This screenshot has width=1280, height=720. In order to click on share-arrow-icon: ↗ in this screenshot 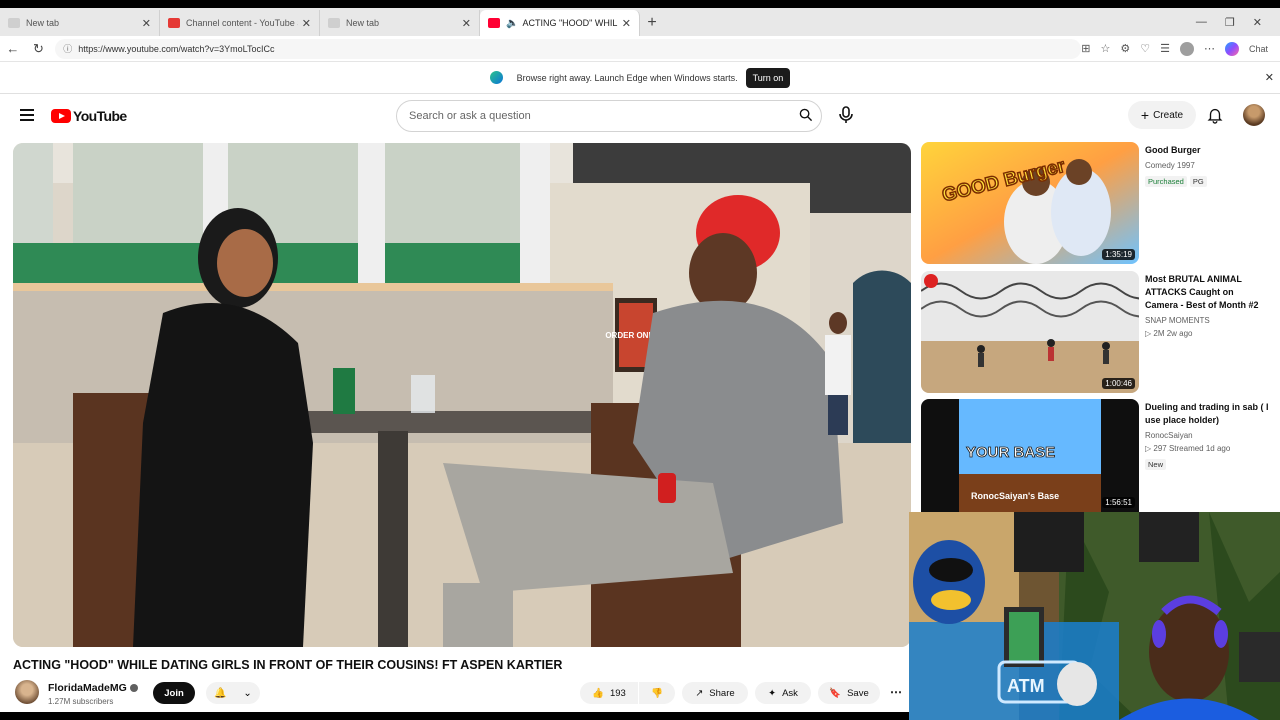, I will do `click(699, 693)`.